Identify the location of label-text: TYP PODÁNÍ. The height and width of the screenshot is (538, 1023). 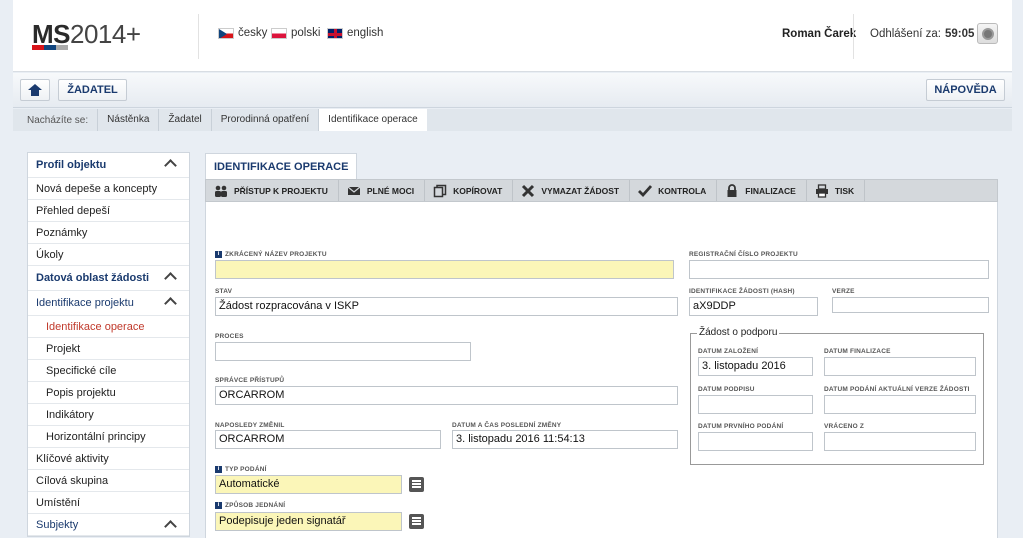
(246, 470).